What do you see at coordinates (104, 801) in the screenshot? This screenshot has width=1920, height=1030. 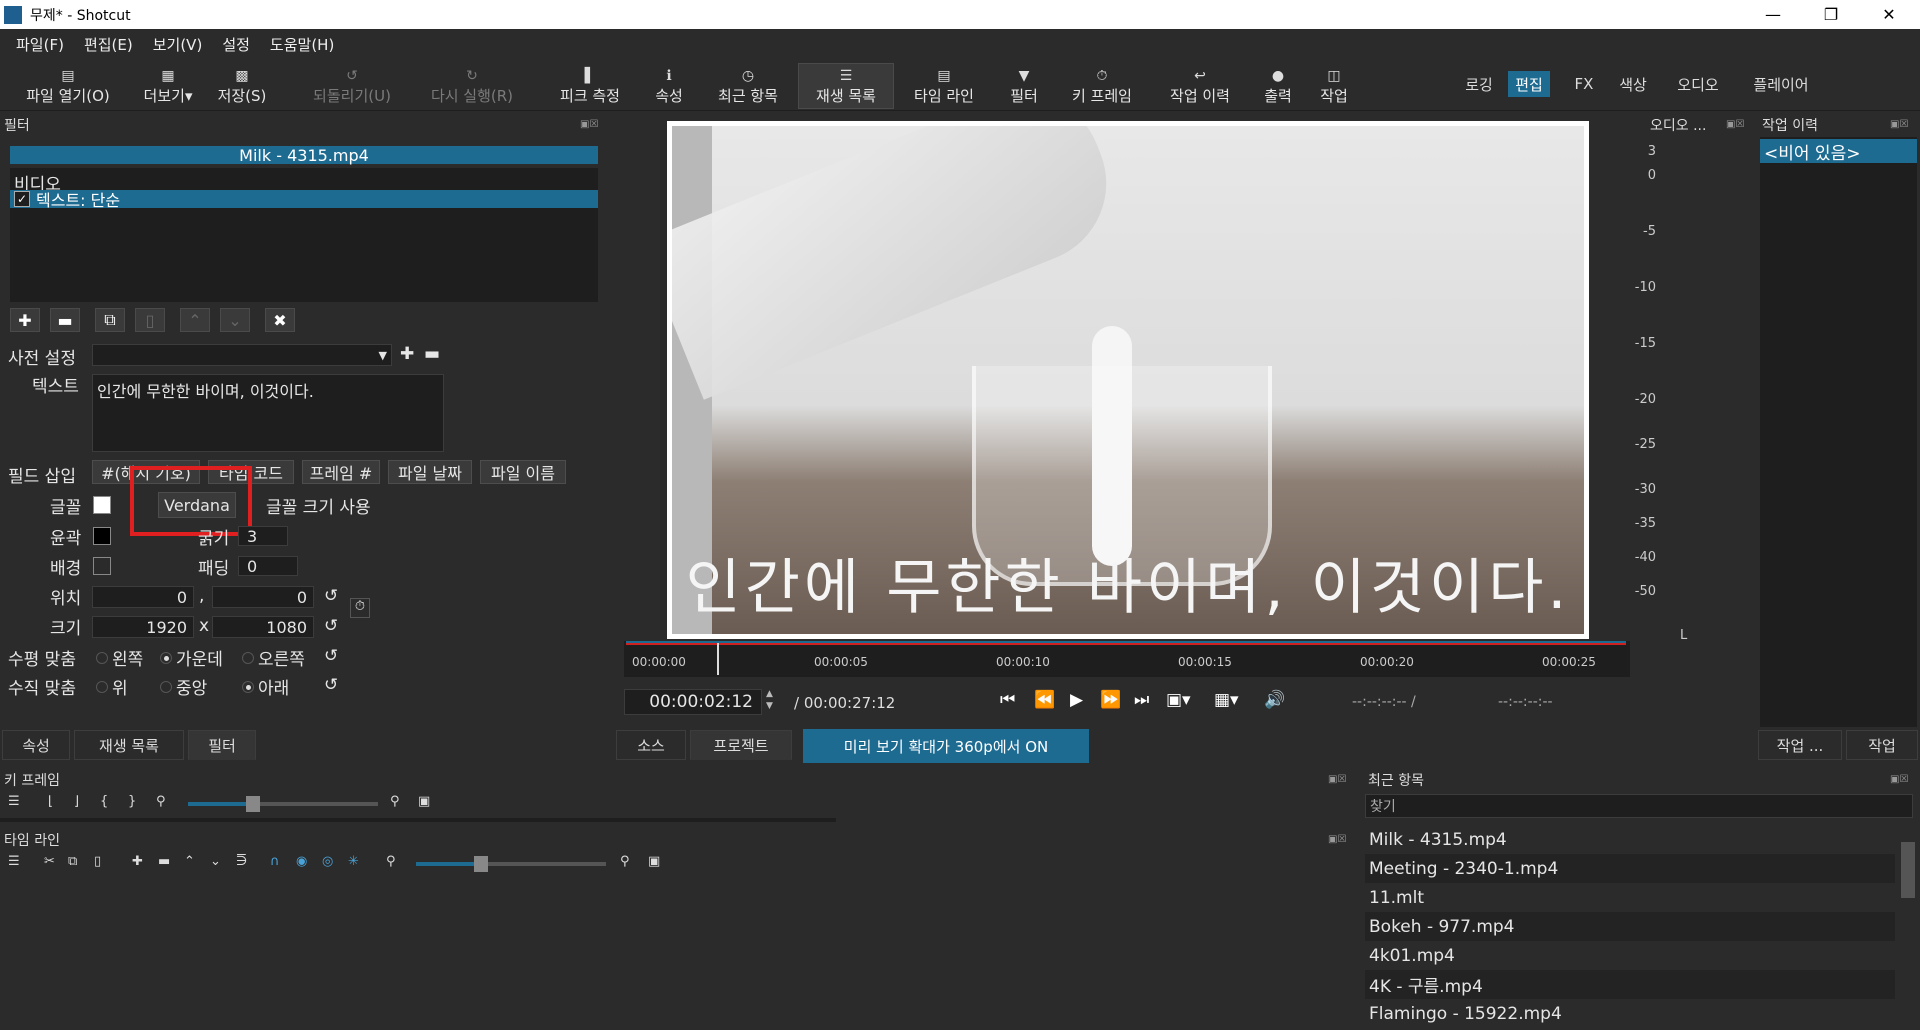 I see `brace-icon: {` at bounding box center [104, 801].